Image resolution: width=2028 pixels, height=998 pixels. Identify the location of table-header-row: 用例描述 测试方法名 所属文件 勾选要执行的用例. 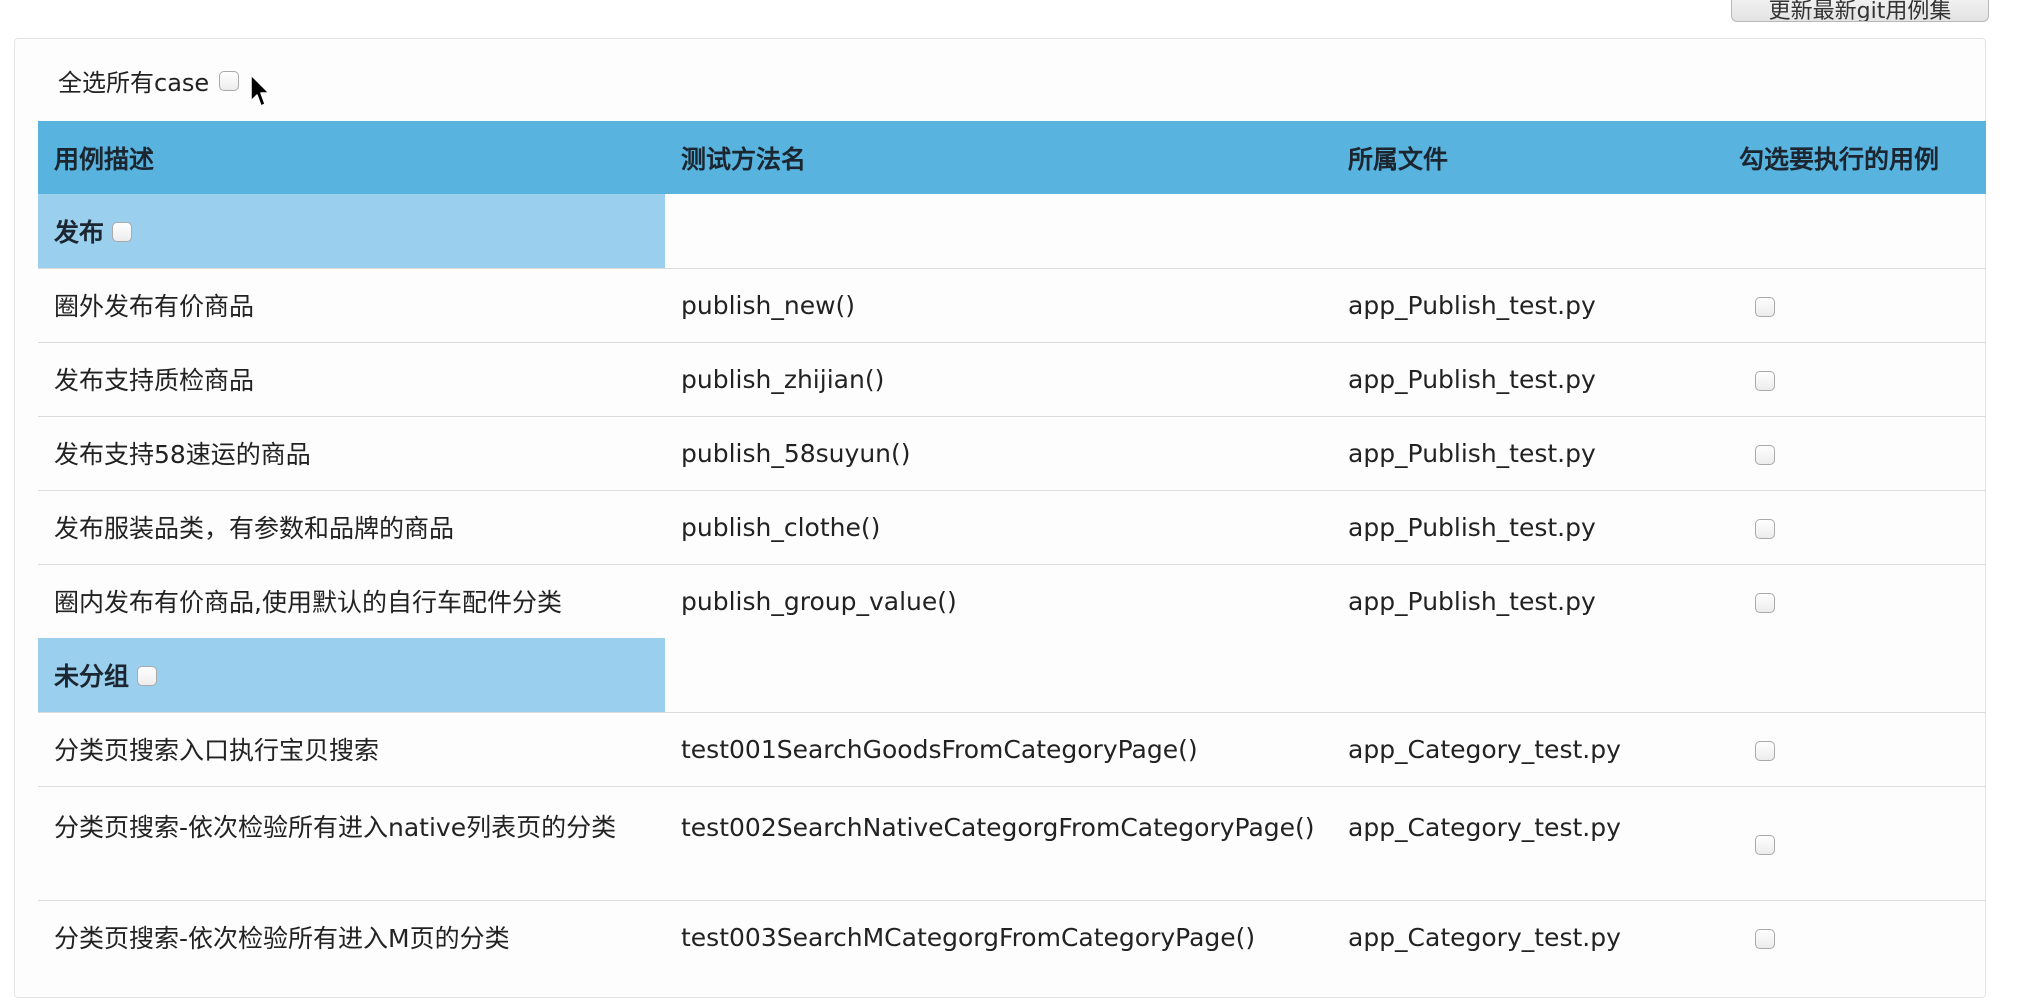
(1012, 157).